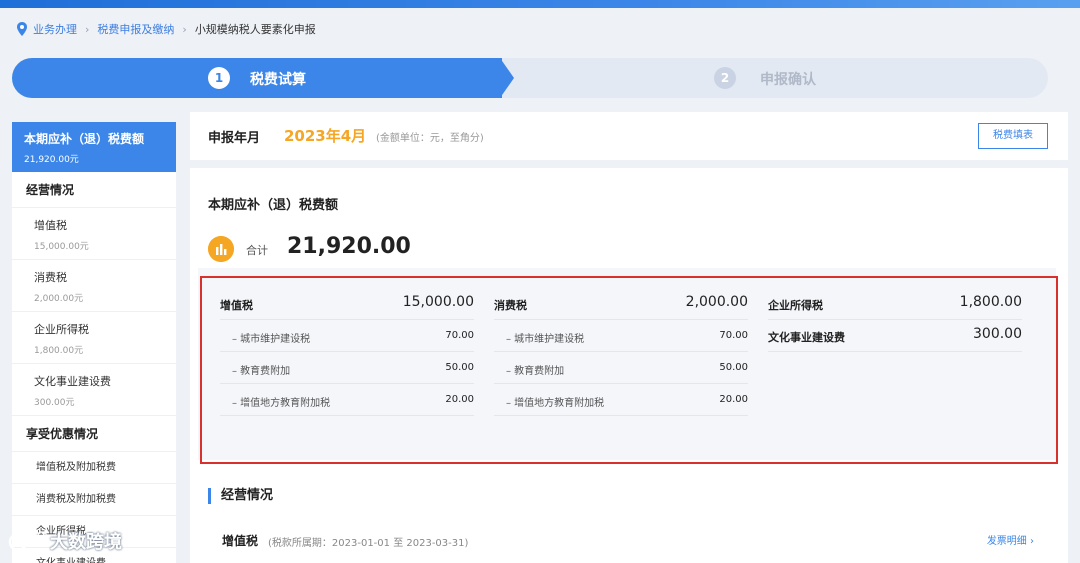 Image resolution: width=1080 pixels, height=563 pixels. What do you see at coordinates (255, 29) in the screenshot?
I see `breadcrumb-current: 小规模纳税人要素化申报` at bounding box center [255, 29].